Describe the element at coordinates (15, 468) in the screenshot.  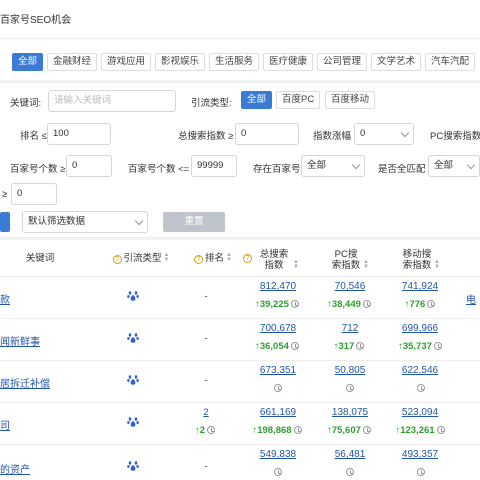
I see `keyword-link: 的资产` at that location.